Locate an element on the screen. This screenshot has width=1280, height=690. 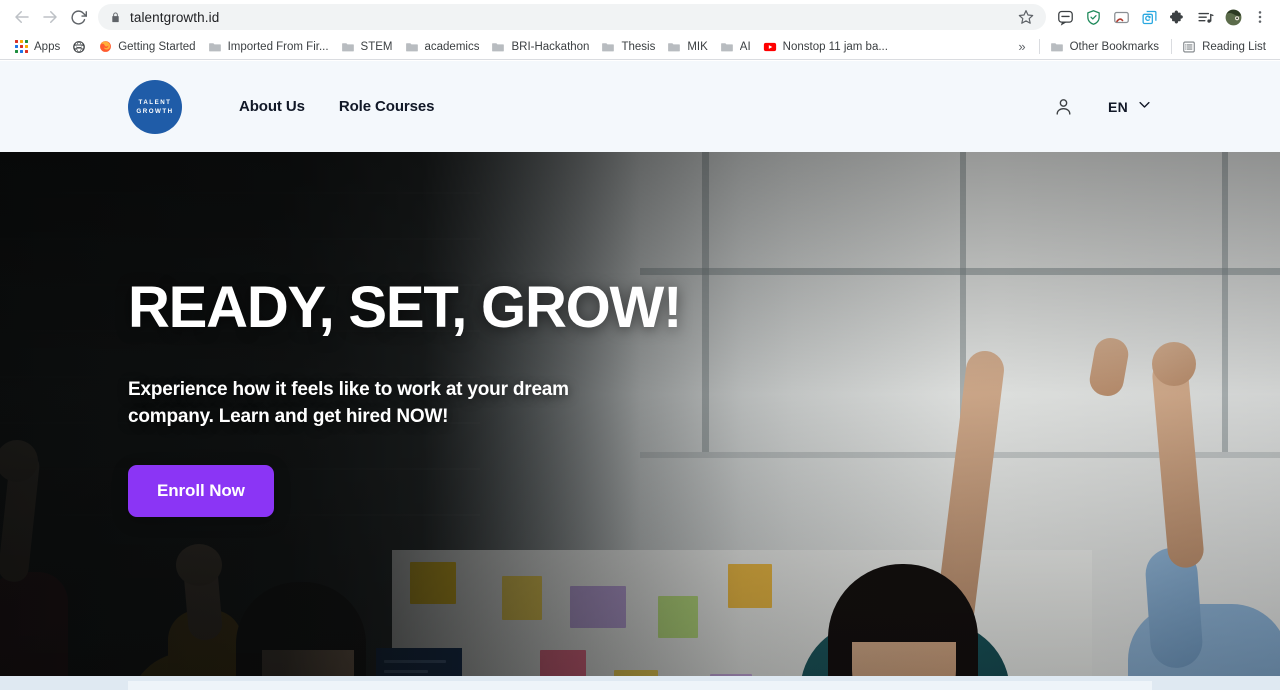
shield-check-extension-icon is located at coordinates (1093, 17).